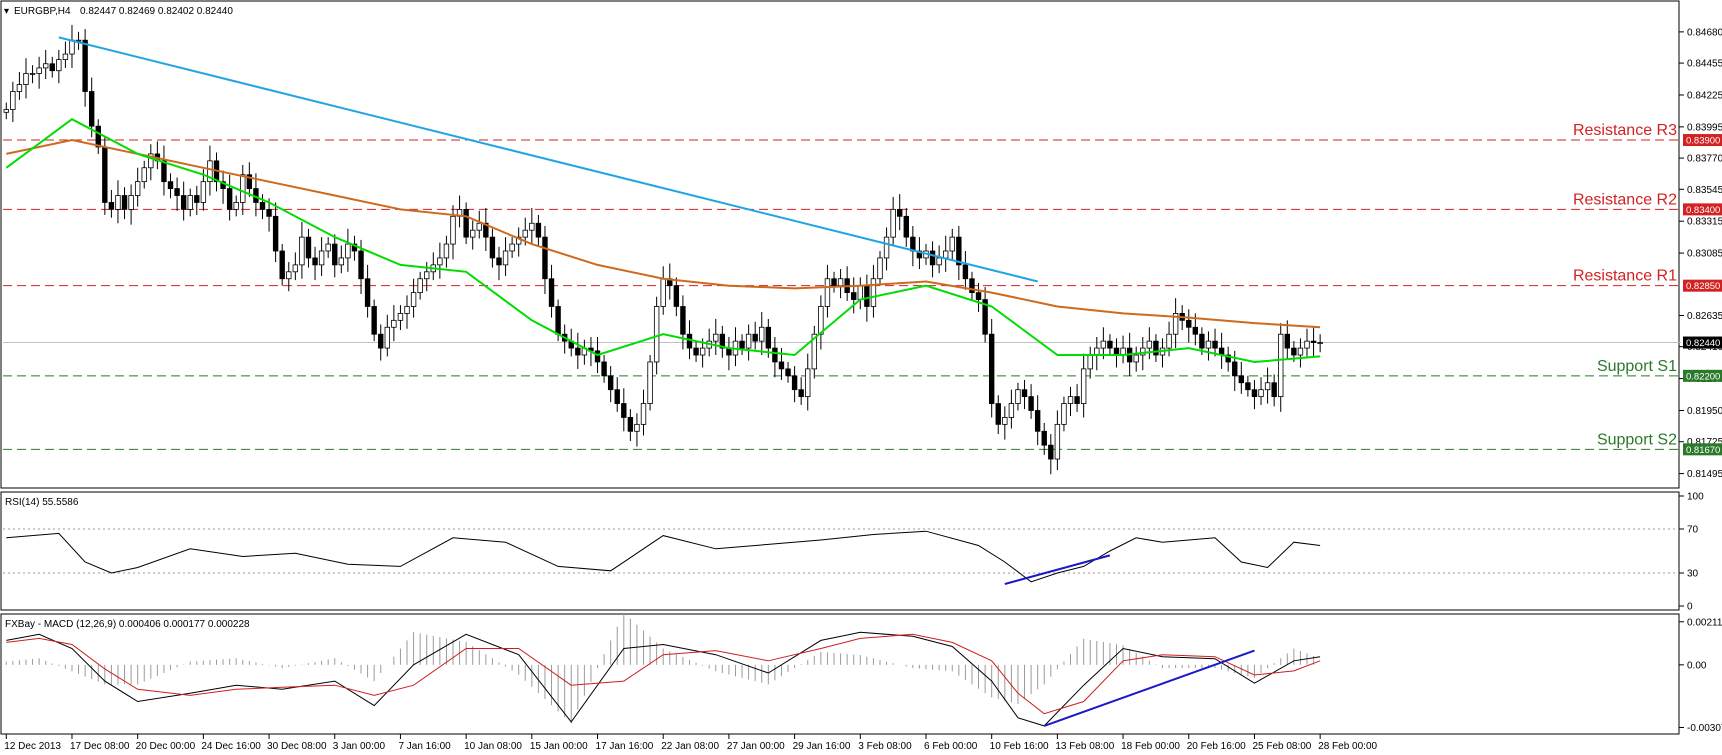  I want to click on rsi-tick-label: 0, so click(1690, 607).